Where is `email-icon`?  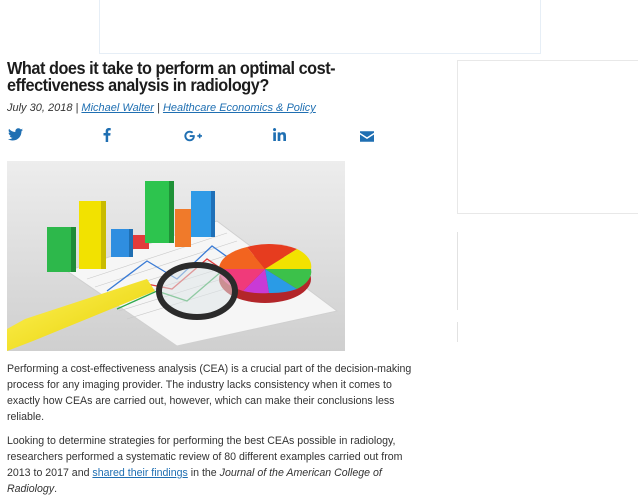 email-icon is located at coordinates (367, 138).